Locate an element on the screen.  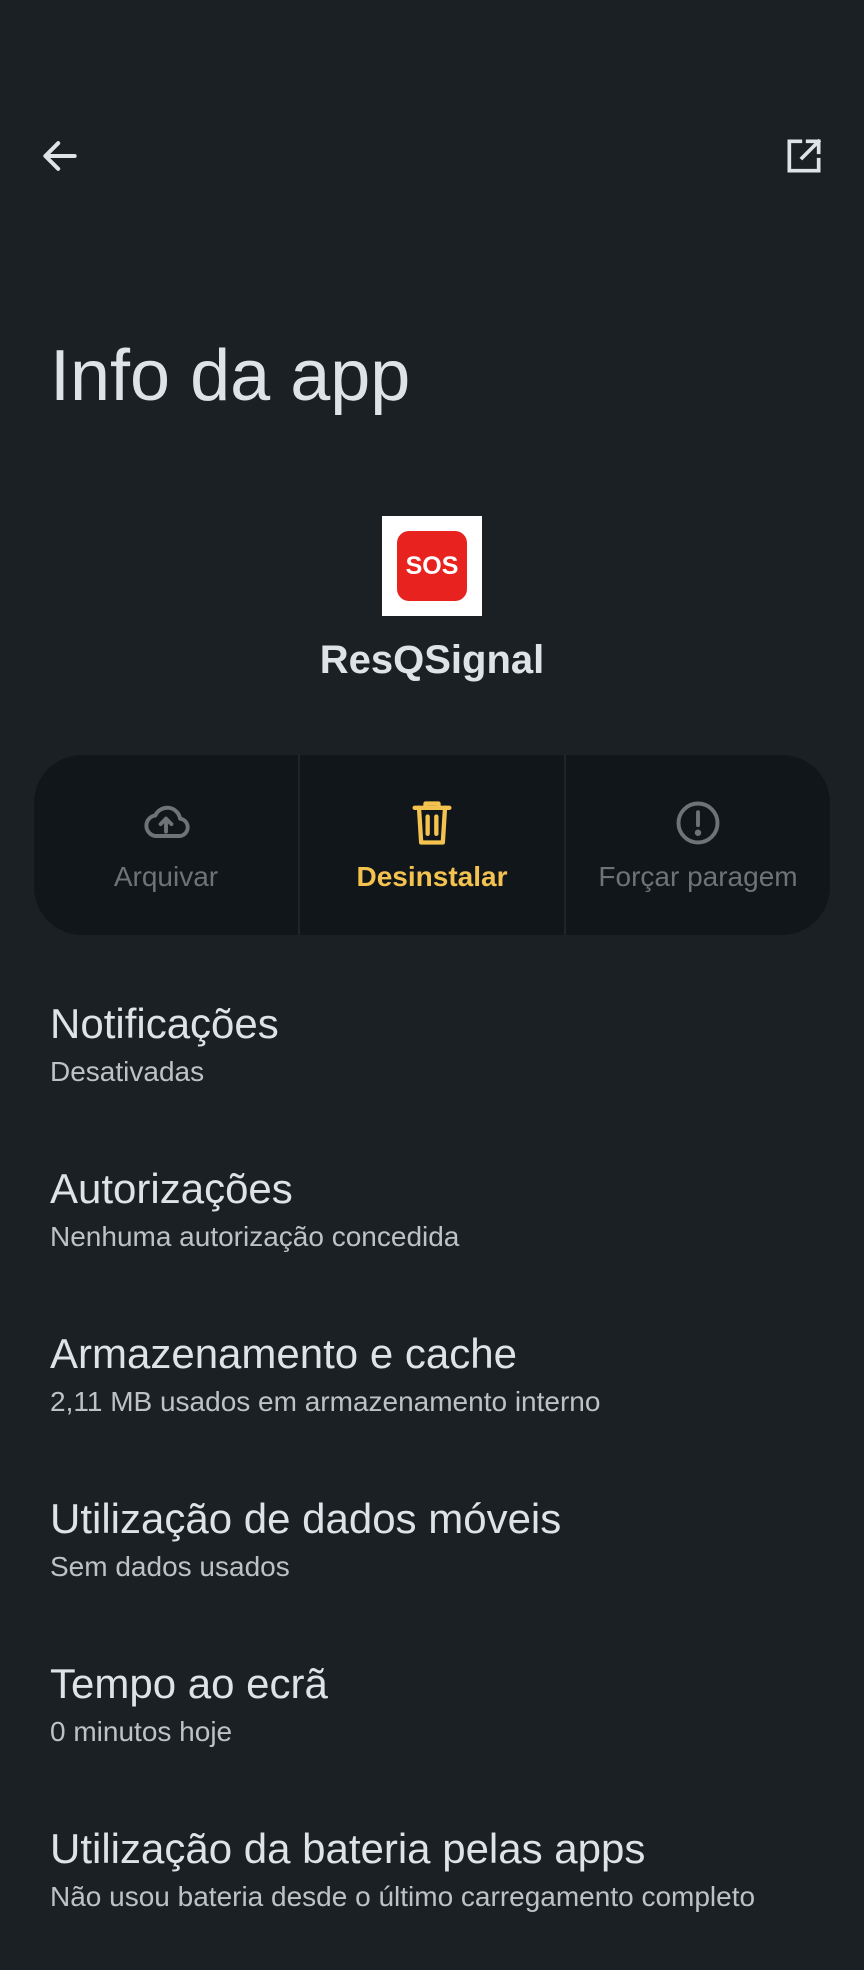
app-icon: SOS is located at coordinates (432, 566).